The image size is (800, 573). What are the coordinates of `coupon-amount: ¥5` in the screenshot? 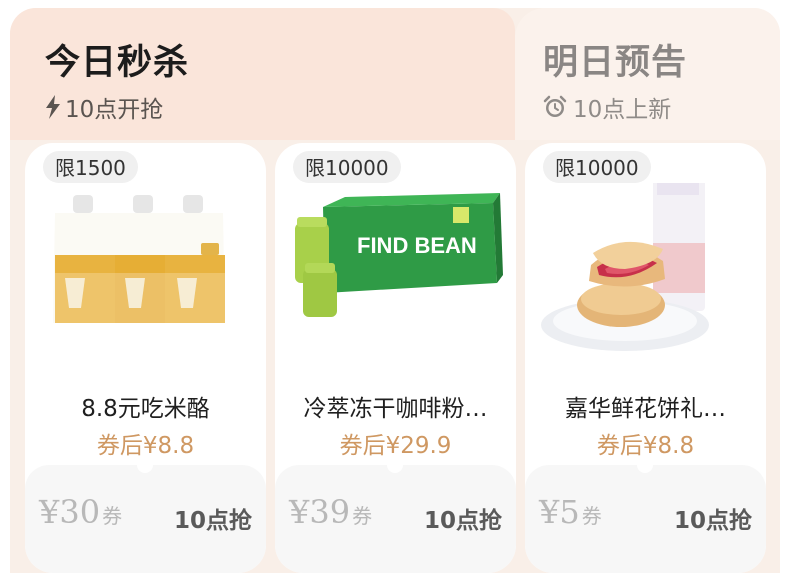 It's located at (559, 512).